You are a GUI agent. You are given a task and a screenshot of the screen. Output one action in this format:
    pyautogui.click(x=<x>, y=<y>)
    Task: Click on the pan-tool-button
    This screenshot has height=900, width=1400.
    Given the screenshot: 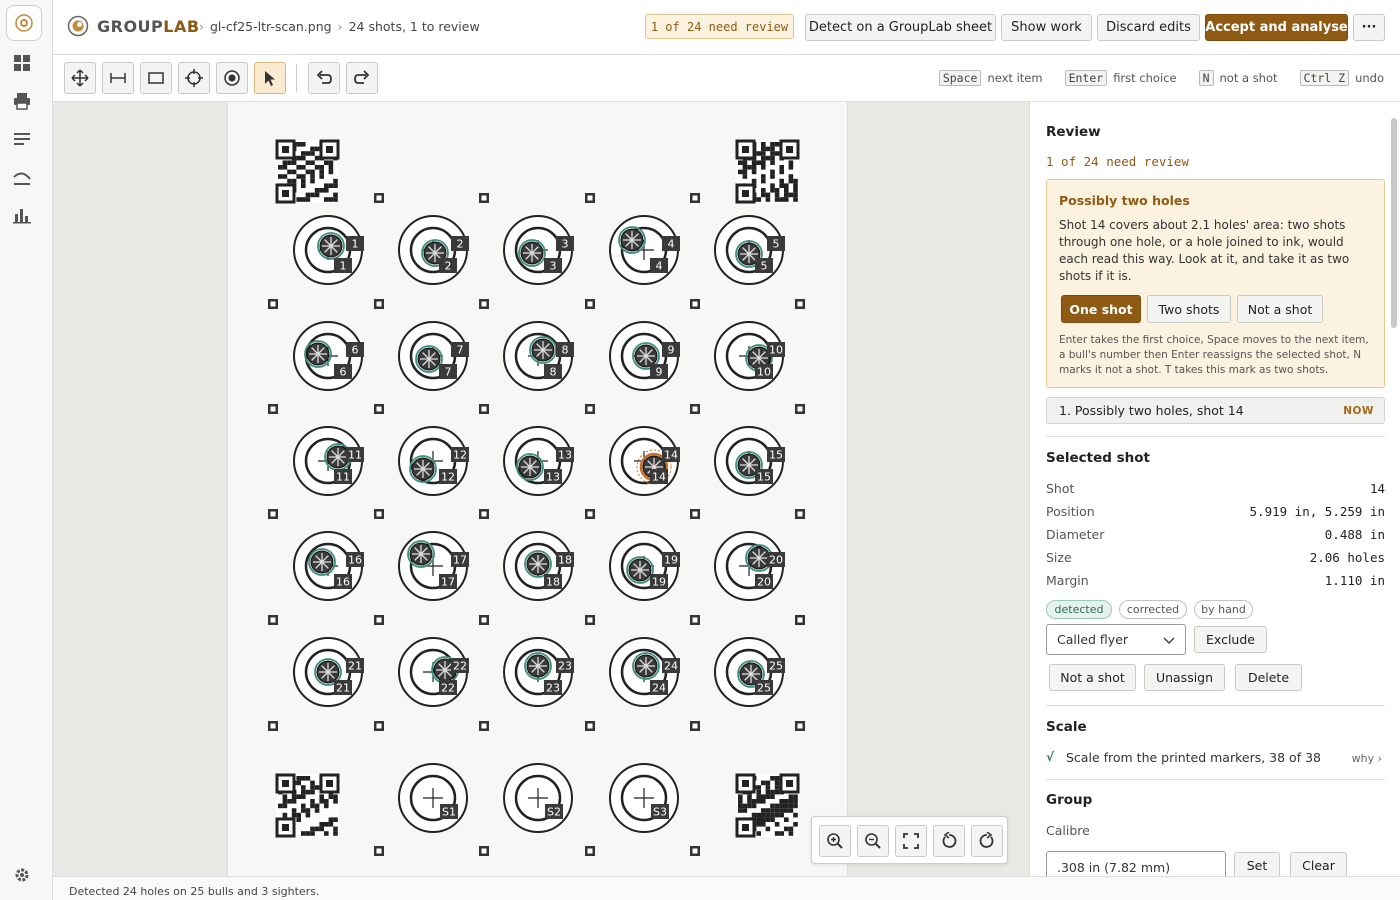 What is the action you would take?
    pyautogui.click(x=80, y=78)
    